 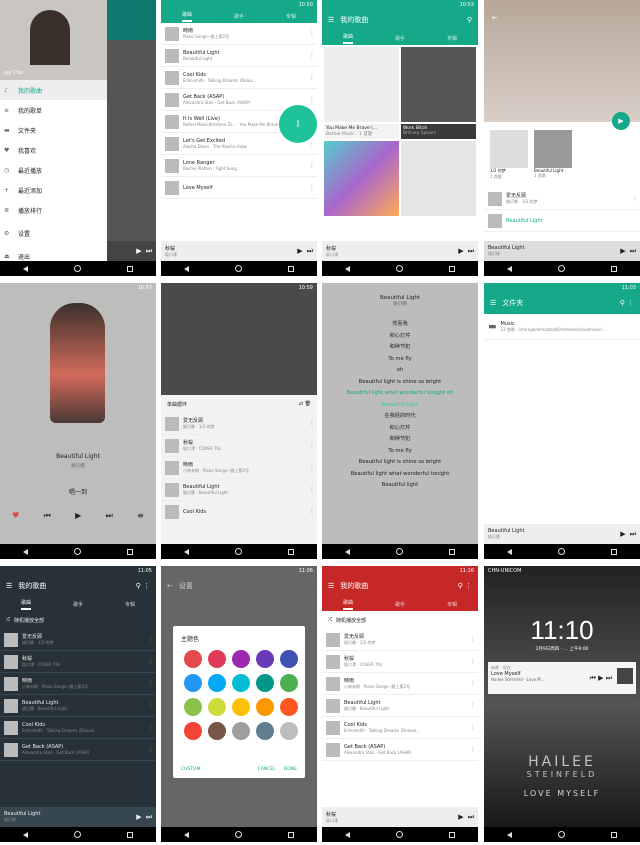 What do you see at coordinates (267, 769) in the screenshot?
I see `cancel-button: CANCEL` at bounding box center [267, 769].